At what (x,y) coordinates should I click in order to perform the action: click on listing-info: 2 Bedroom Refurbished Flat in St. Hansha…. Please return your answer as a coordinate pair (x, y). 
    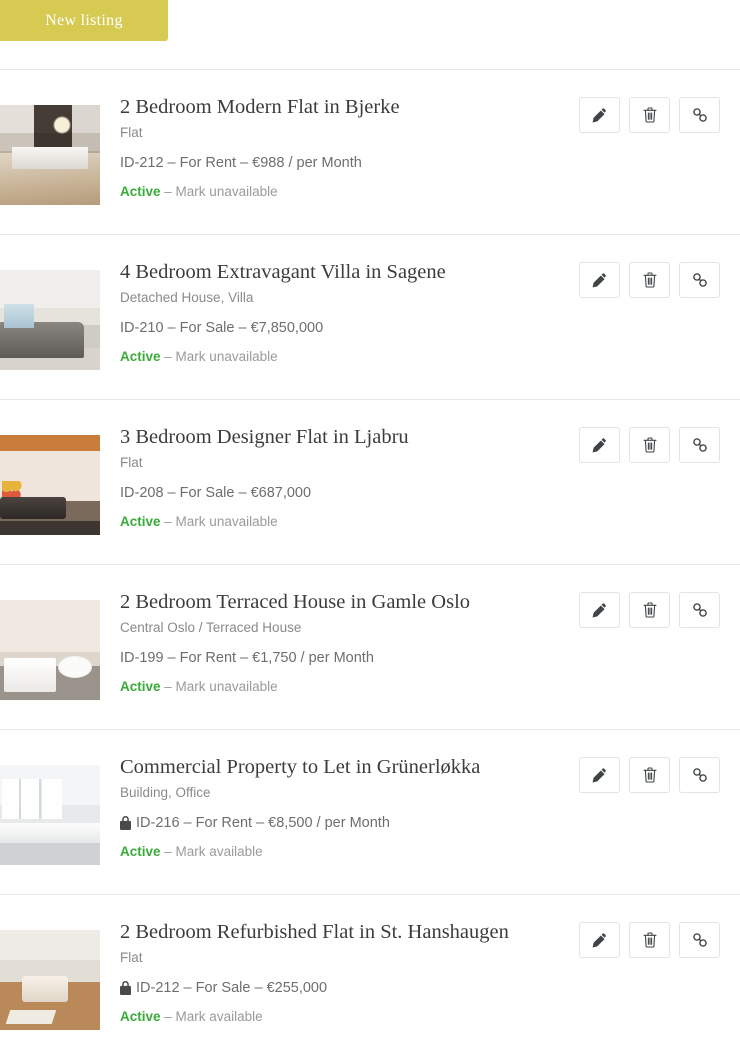
    Looking at the image, I should click on (350, 973).